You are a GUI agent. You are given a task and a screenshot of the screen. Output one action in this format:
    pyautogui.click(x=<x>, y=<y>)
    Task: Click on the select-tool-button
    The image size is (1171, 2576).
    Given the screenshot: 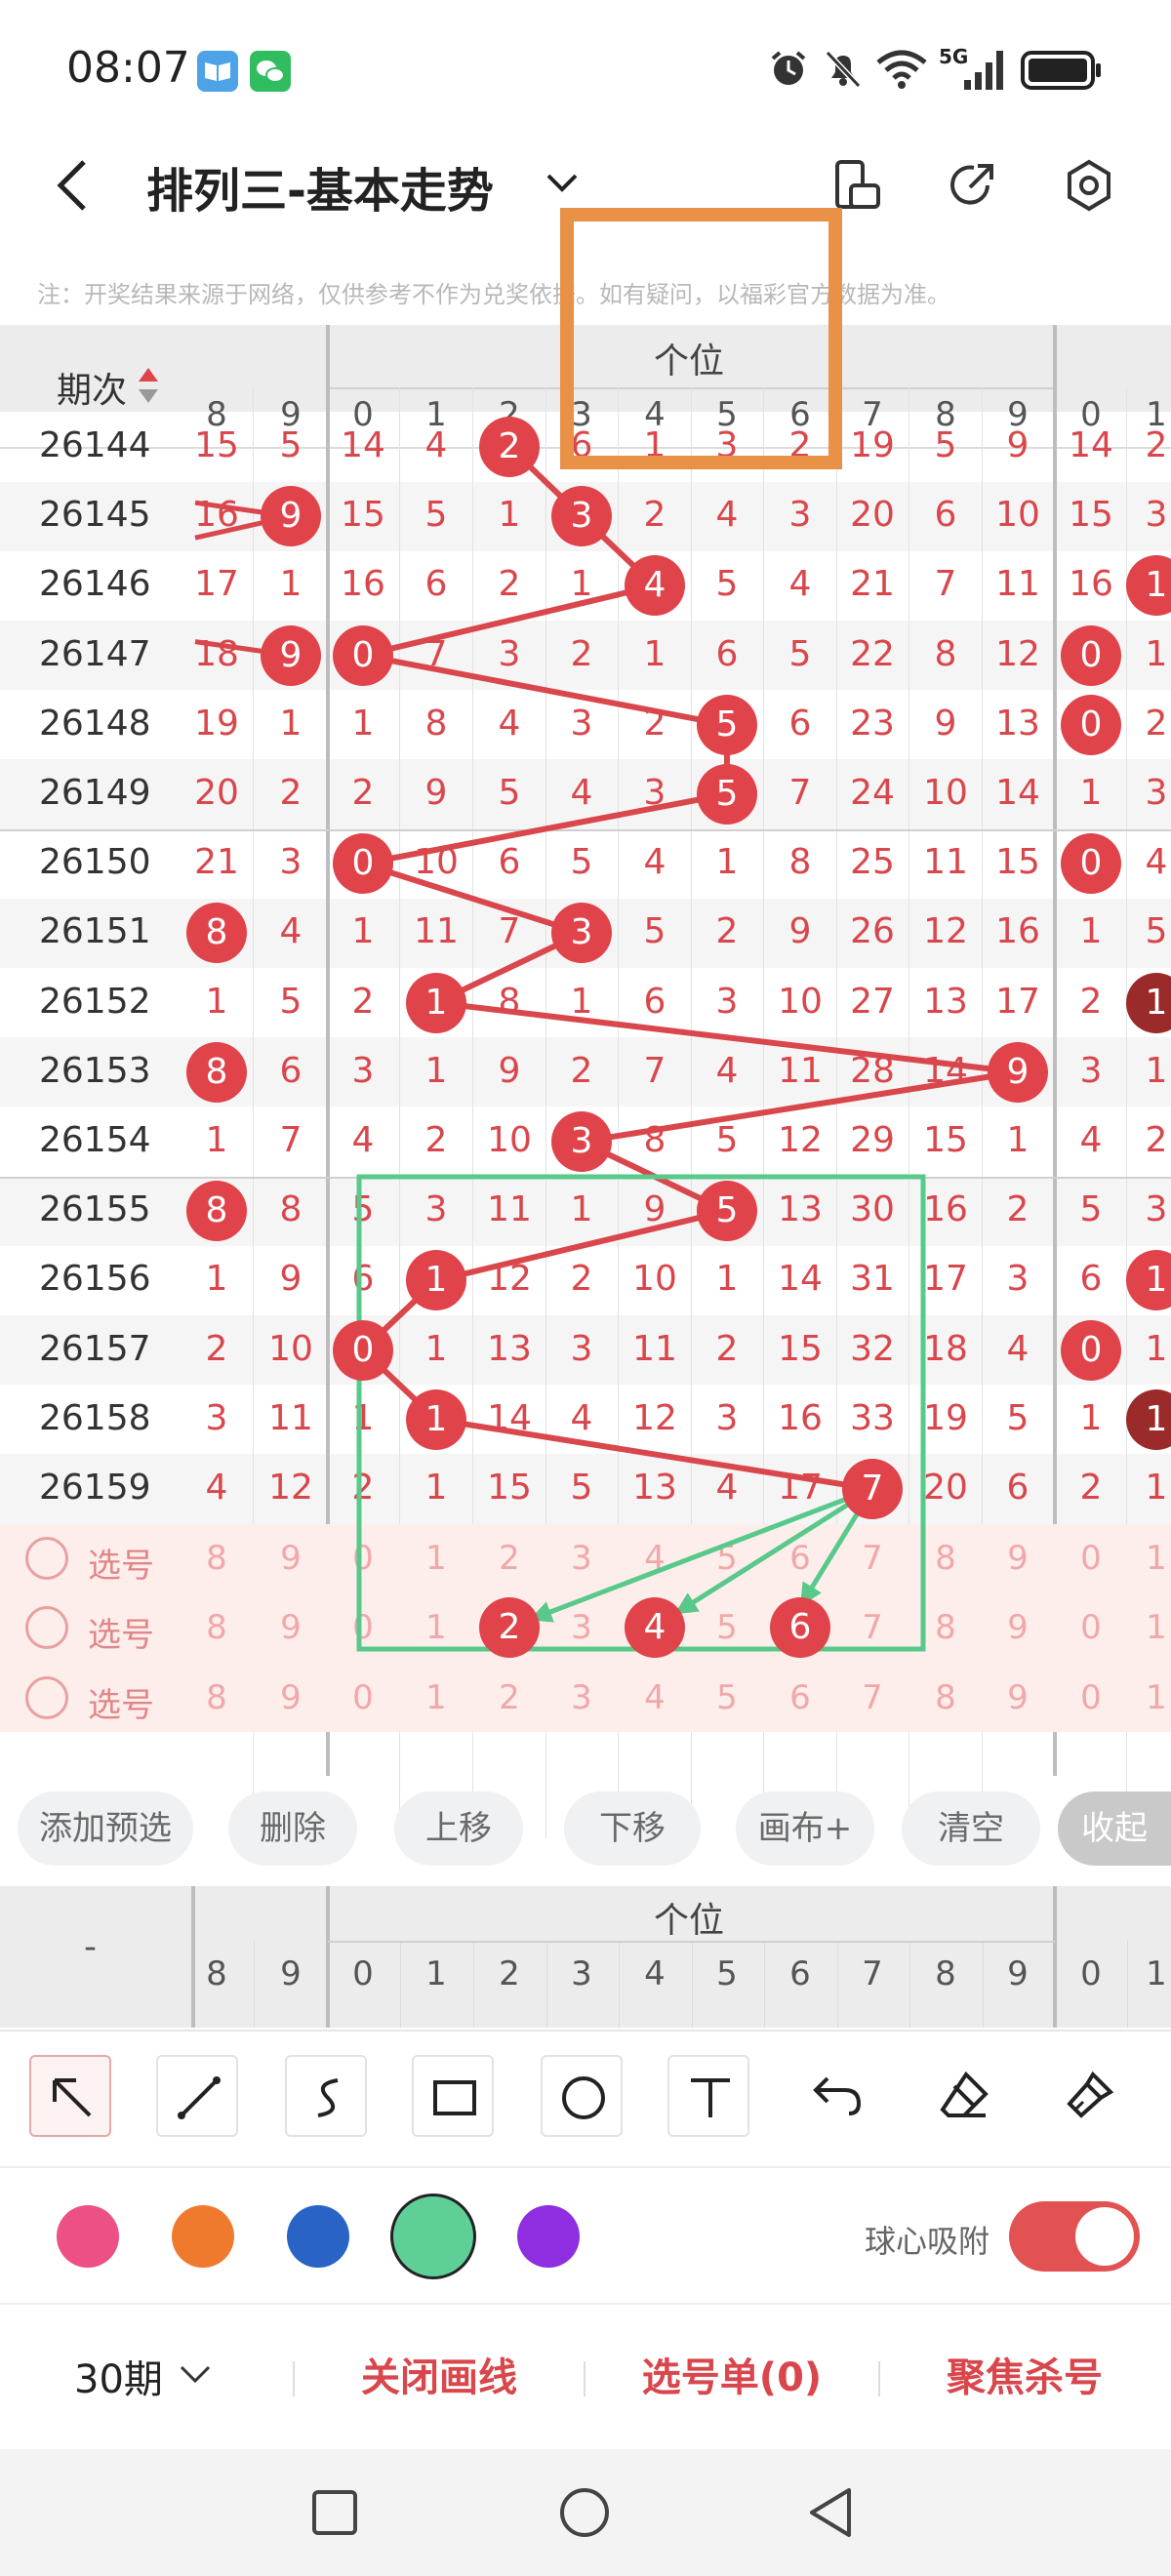 What is the action you would take?
    pyautogui.click(x=70, y=2096)
    